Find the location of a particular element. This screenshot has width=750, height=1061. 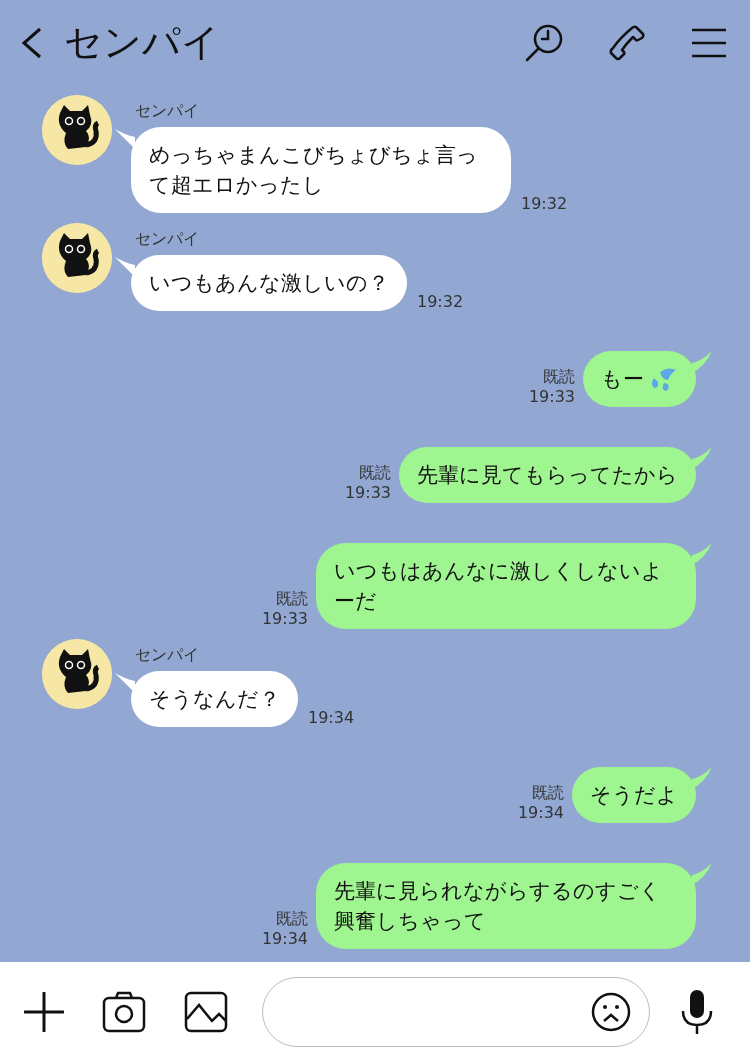

message-bubble: めっちゃまんこびちょびちょ言って超エロかったし is located at coordinates (321, 170).